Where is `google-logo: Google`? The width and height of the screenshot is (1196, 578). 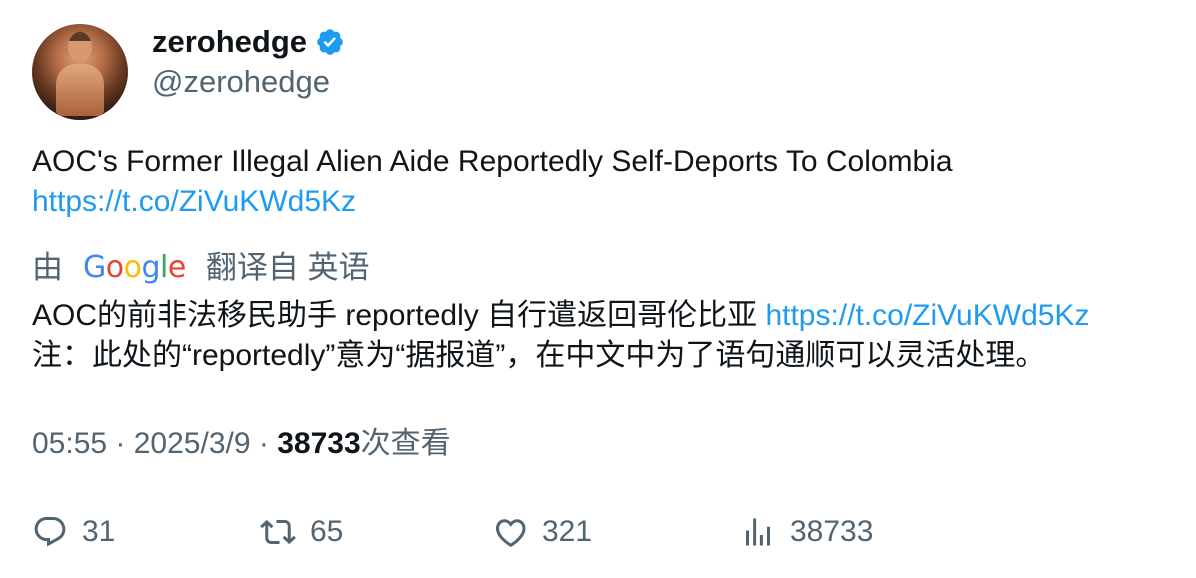
google-logo: Google is located at coordinates (134, 267).